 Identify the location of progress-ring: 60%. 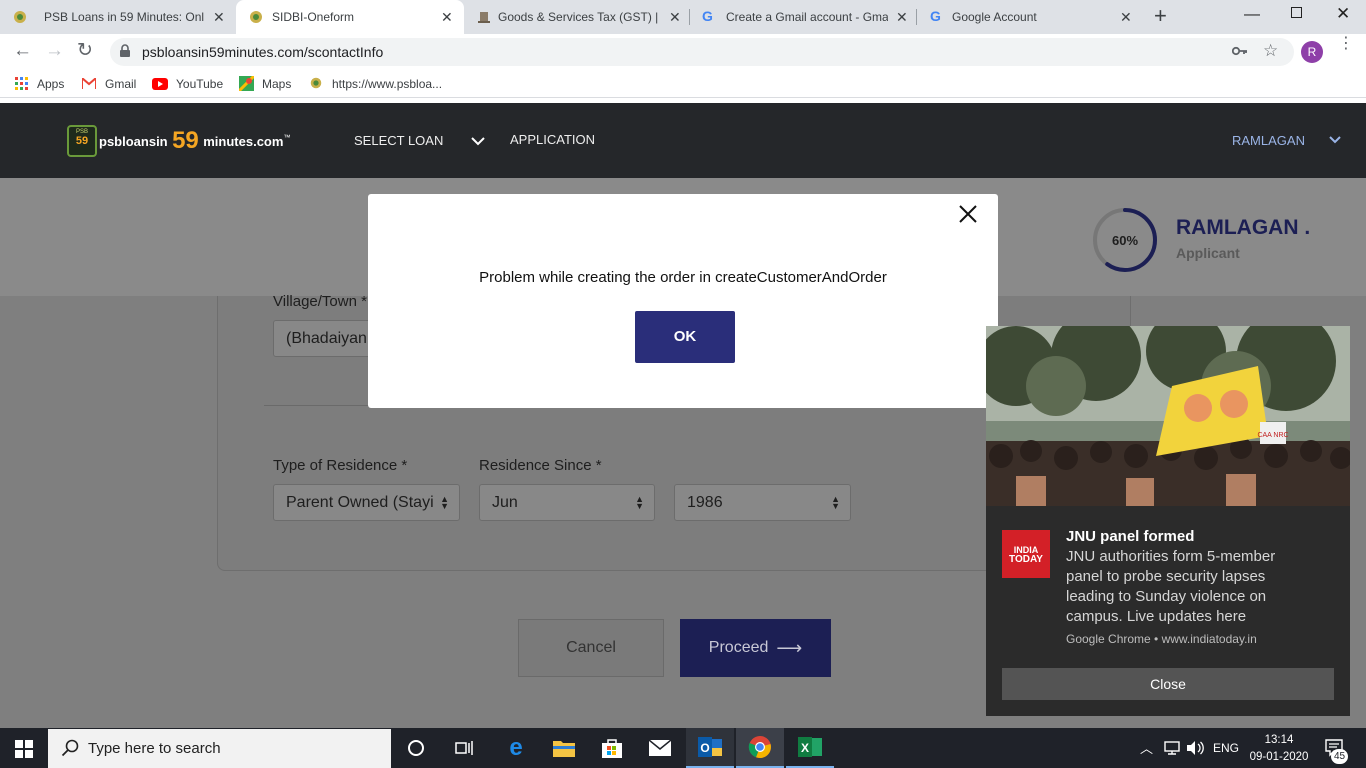
(1125, 240).